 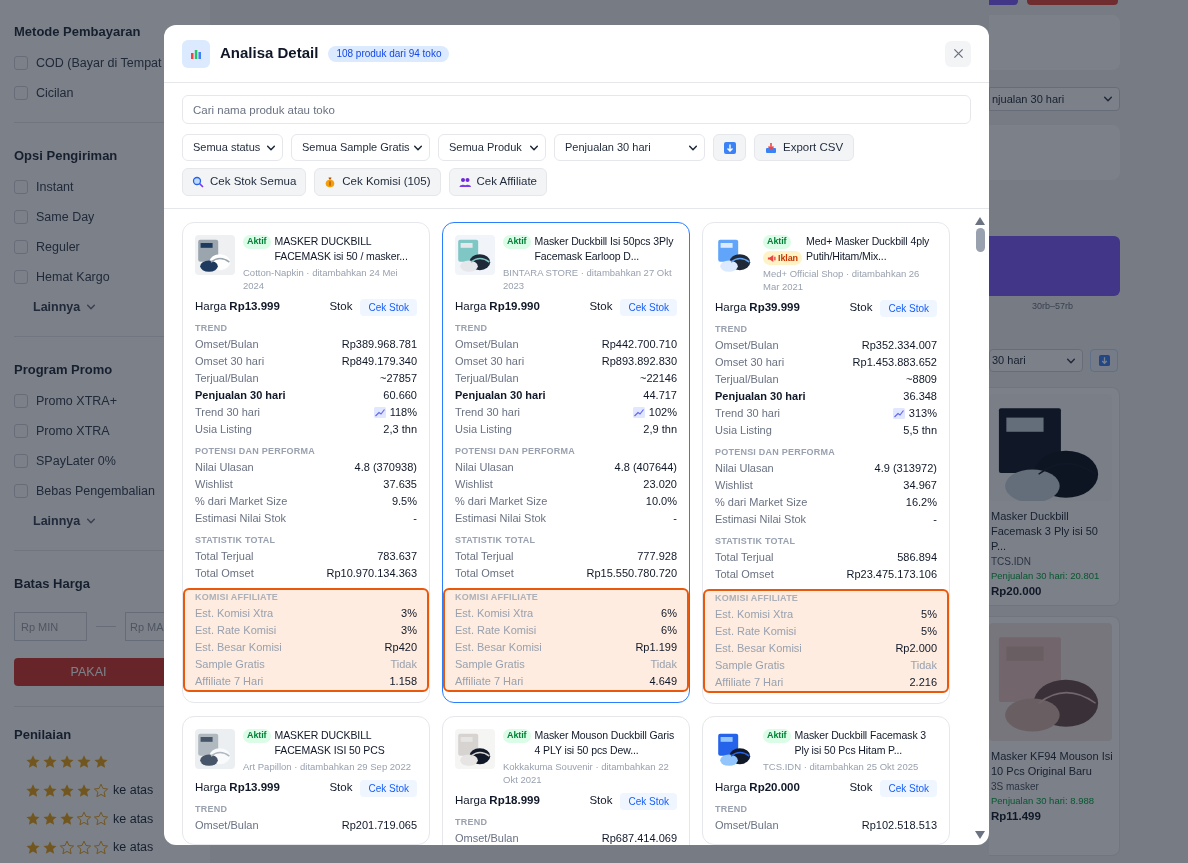 I want to click on scroll-down-button, so click(x=980, y=835).